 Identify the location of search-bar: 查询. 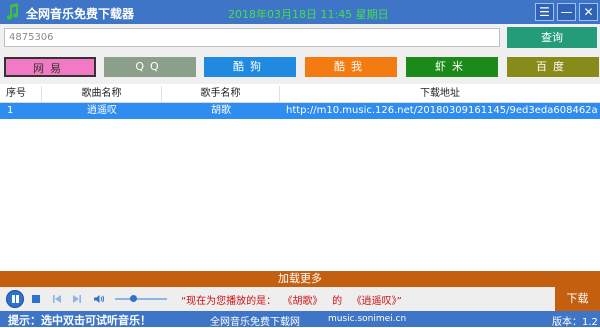
(300, 37).